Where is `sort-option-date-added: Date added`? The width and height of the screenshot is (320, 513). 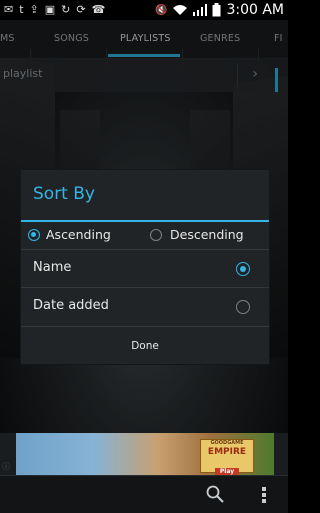 sort-option-date-added: Date added is located at coordinates (145, 306).